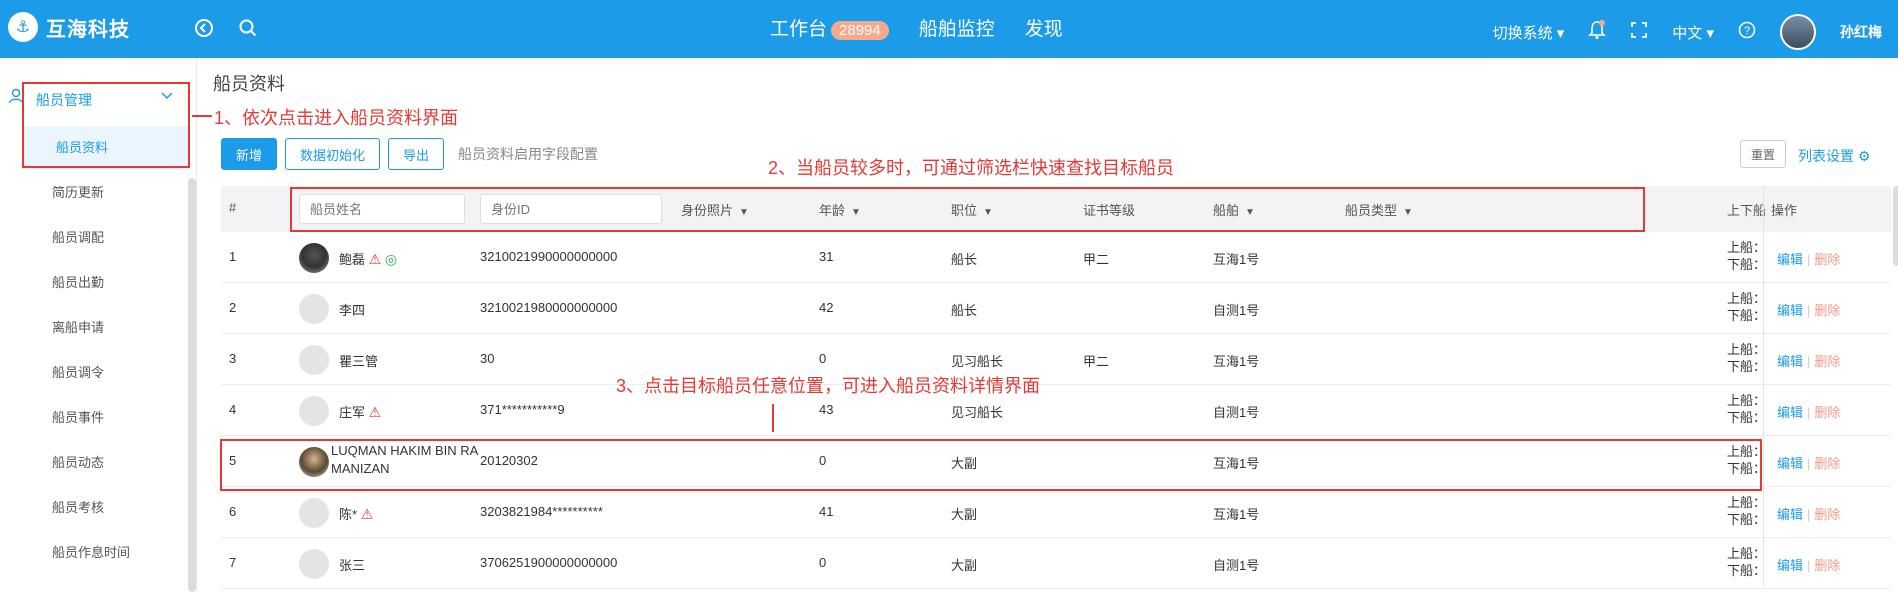 The height and width of the screenshot is (592, 1898). What do you see at coordinates (352, 259) in the screenshot?
I see `crew-name-text: 鲍磊` at bounding box center [352, 259].